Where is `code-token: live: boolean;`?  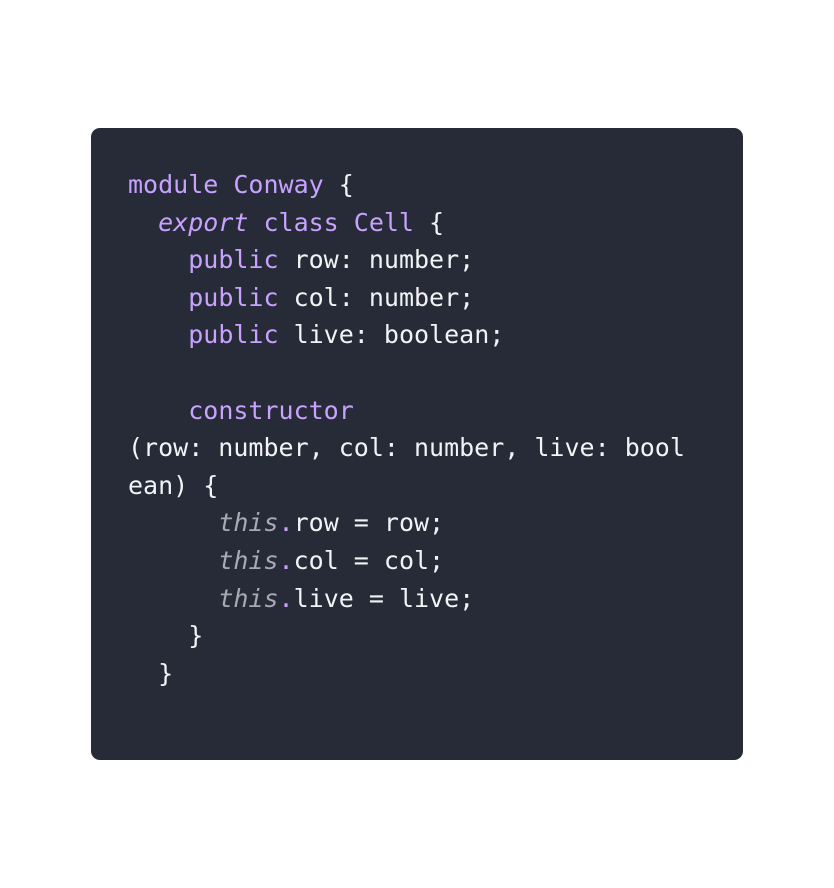 code-token: live: boolean; is located at coordinates (391, 335).